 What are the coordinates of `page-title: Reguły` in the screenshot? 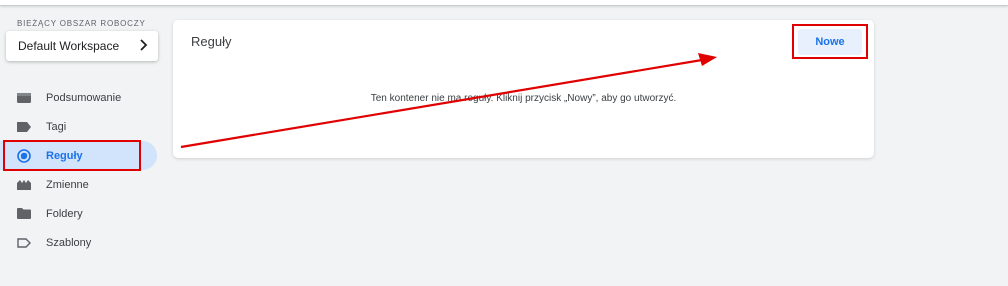 It's located at (211, 41).